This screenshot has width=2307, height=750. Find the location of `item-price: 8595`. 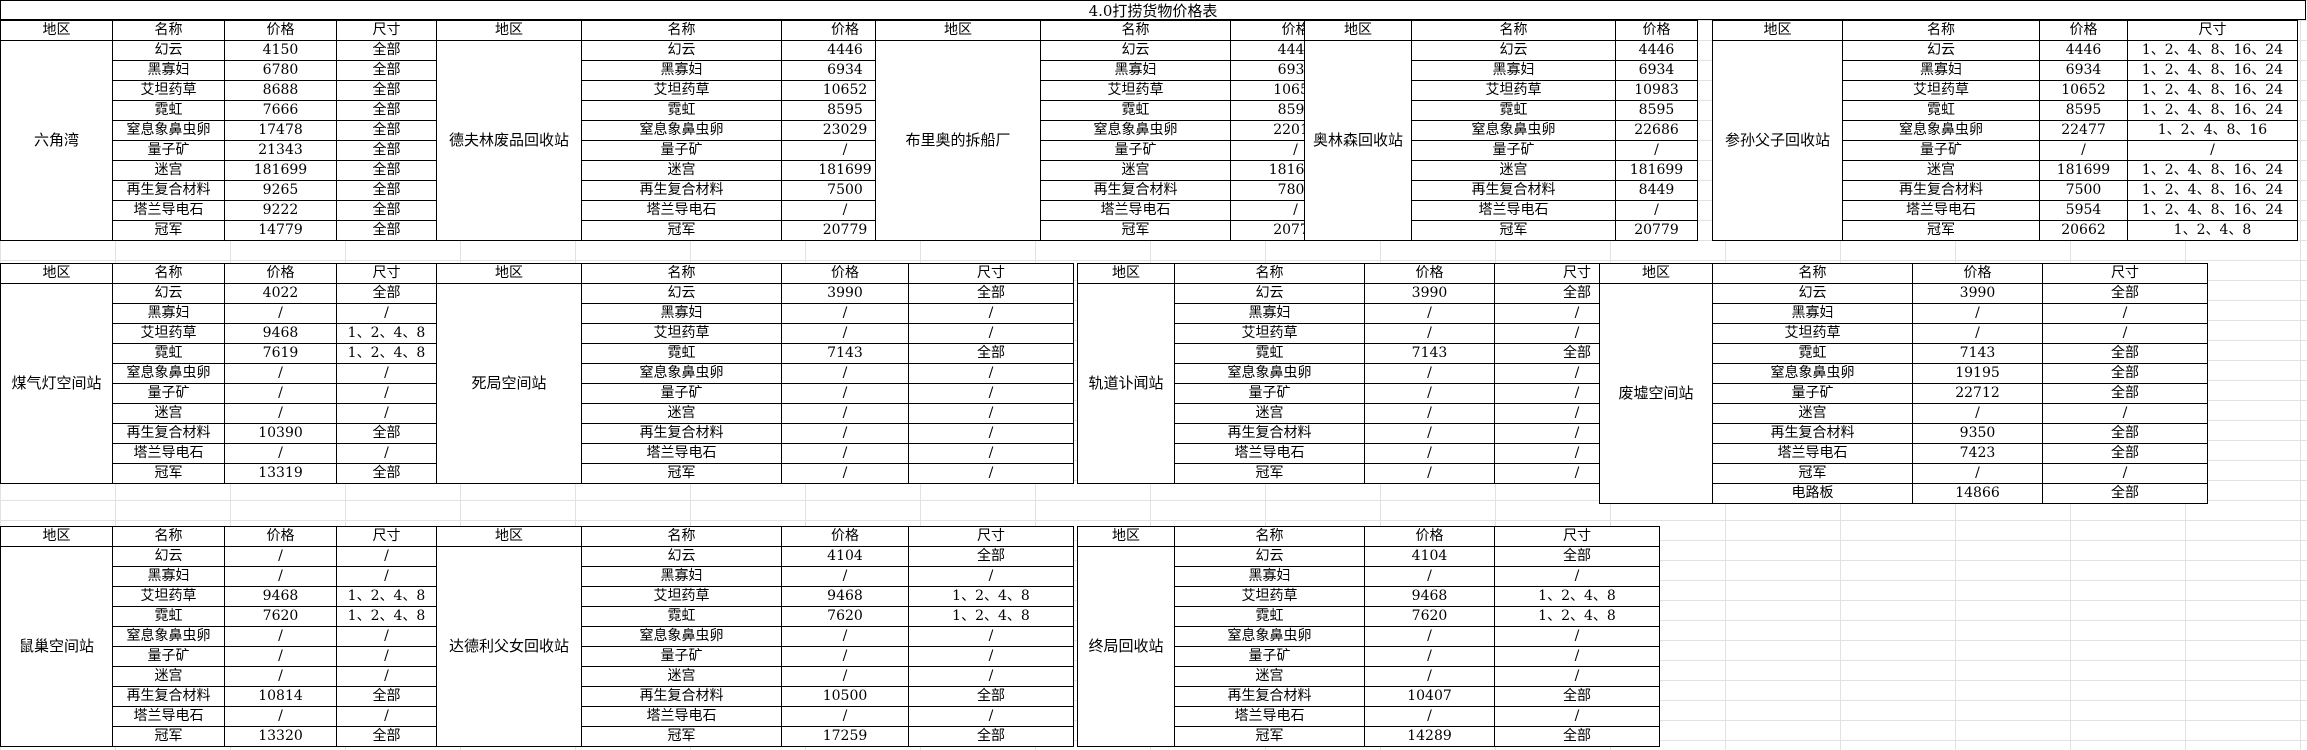

item-price: 8595 is located at coordinates (2083, 110).